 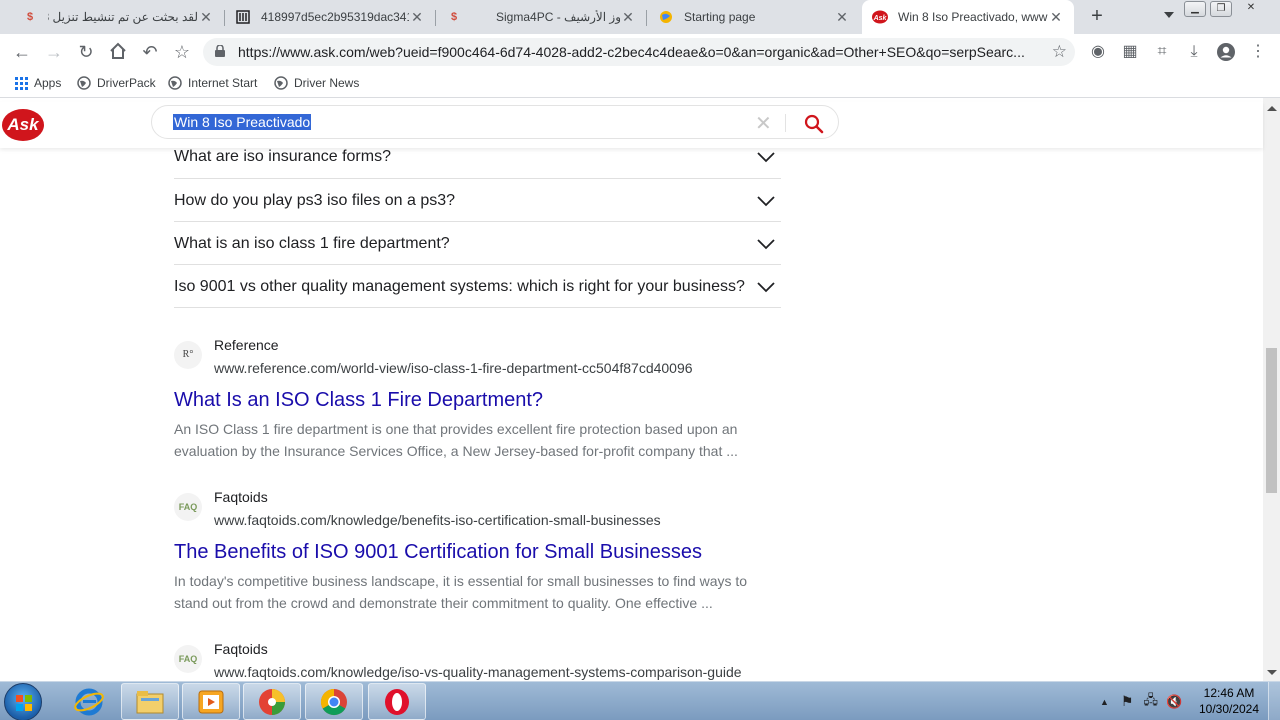 I want to click on reload-icon: ↻, so click(x=86, y=52).